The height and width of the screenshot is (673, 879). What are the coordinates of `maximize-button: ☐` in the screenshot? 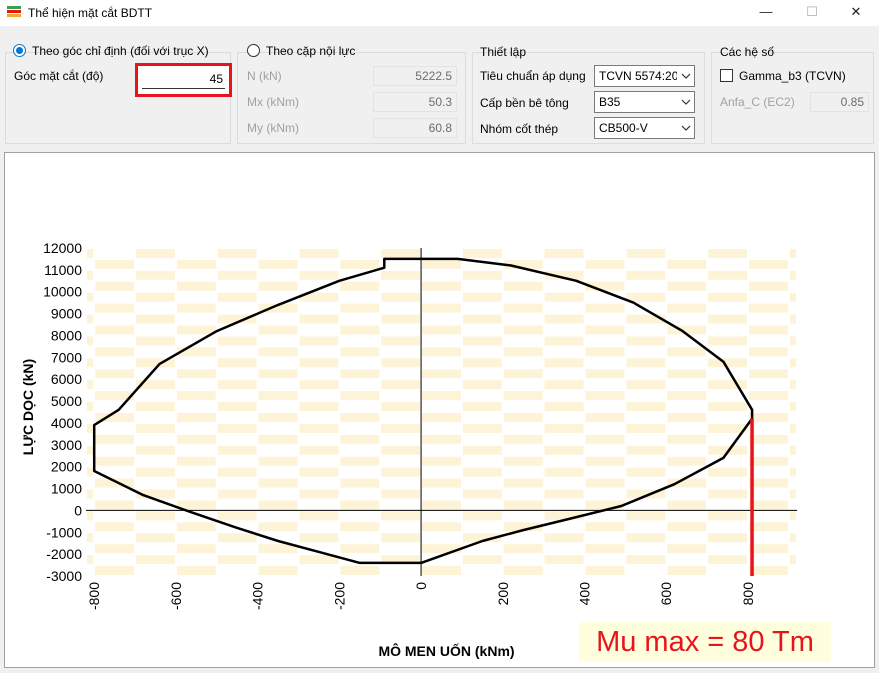 It's located at (812, 13).